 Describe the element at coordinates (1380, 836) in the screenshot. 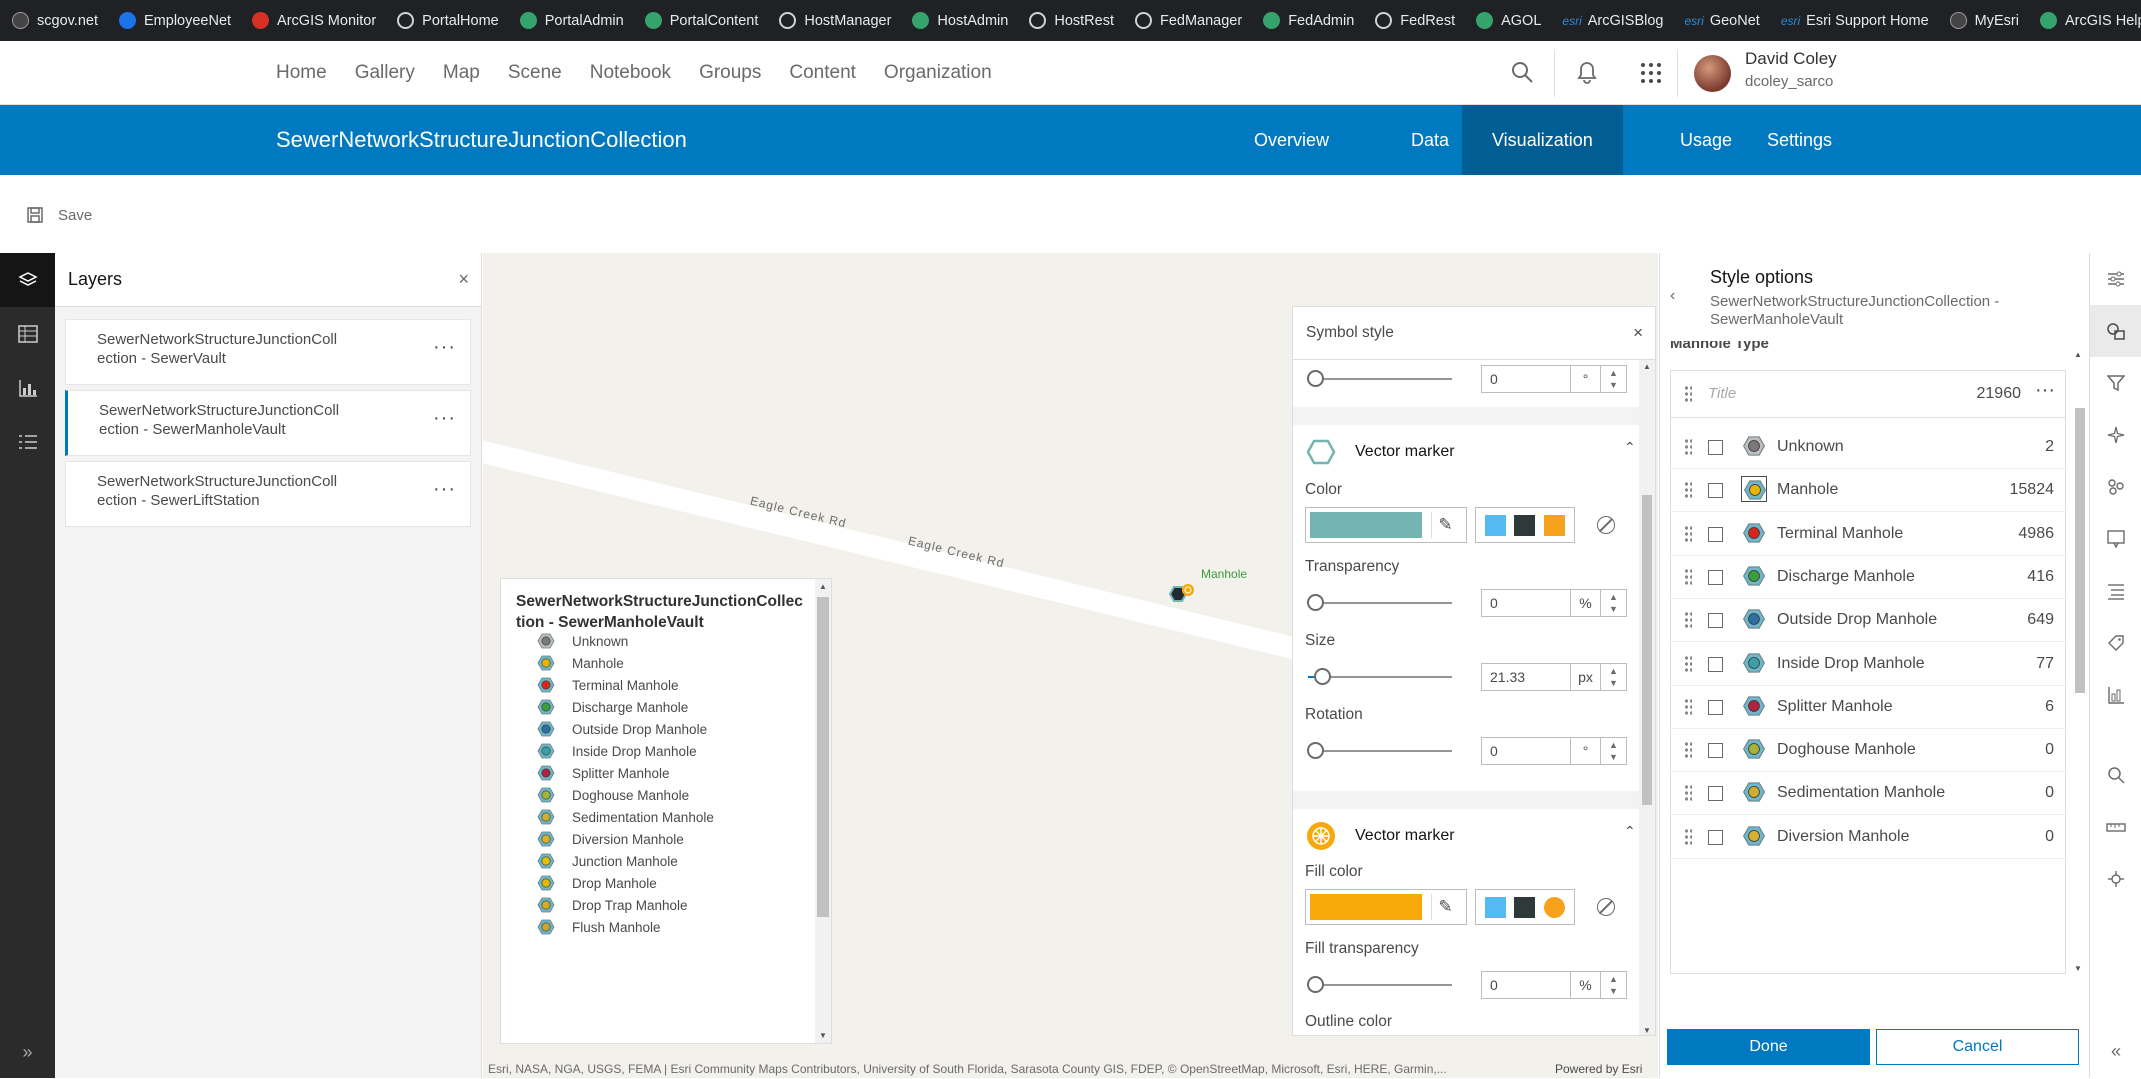

I see `vector-marker-section: Vector marker` at that location.